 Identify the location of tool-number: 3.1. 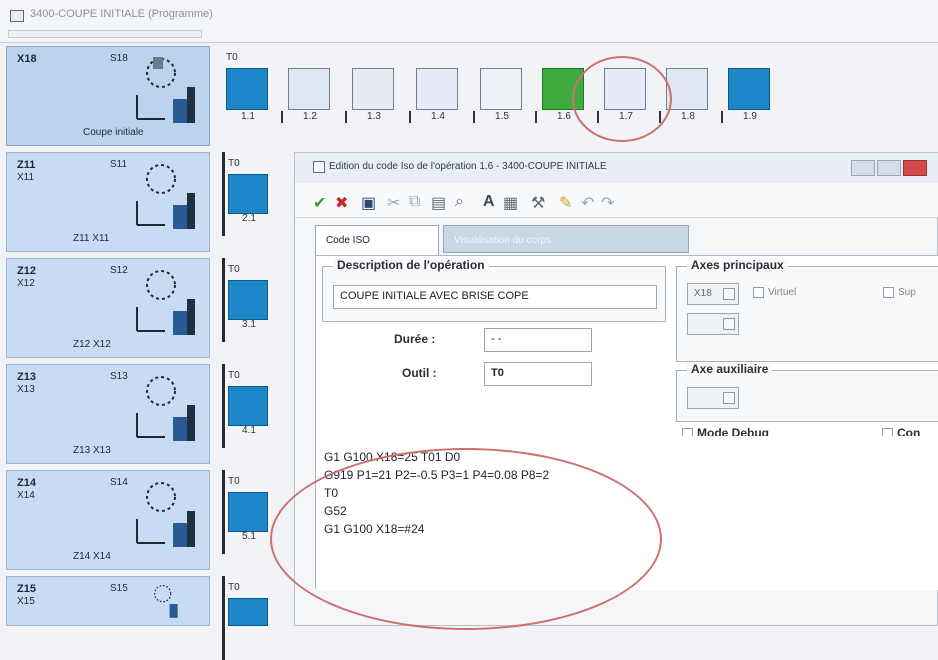
(249, 324).